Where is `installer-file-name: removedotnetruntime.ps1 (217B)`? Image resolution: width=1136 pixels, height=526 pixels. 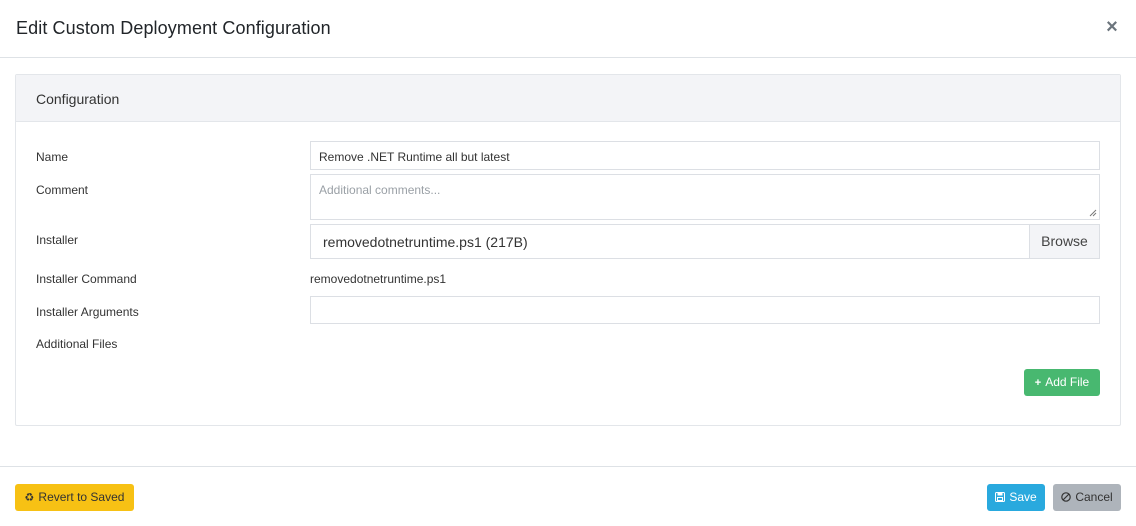
installer-file-name: removedotnetruntime.ps1 (217B) is located at coordinates (425, 242).